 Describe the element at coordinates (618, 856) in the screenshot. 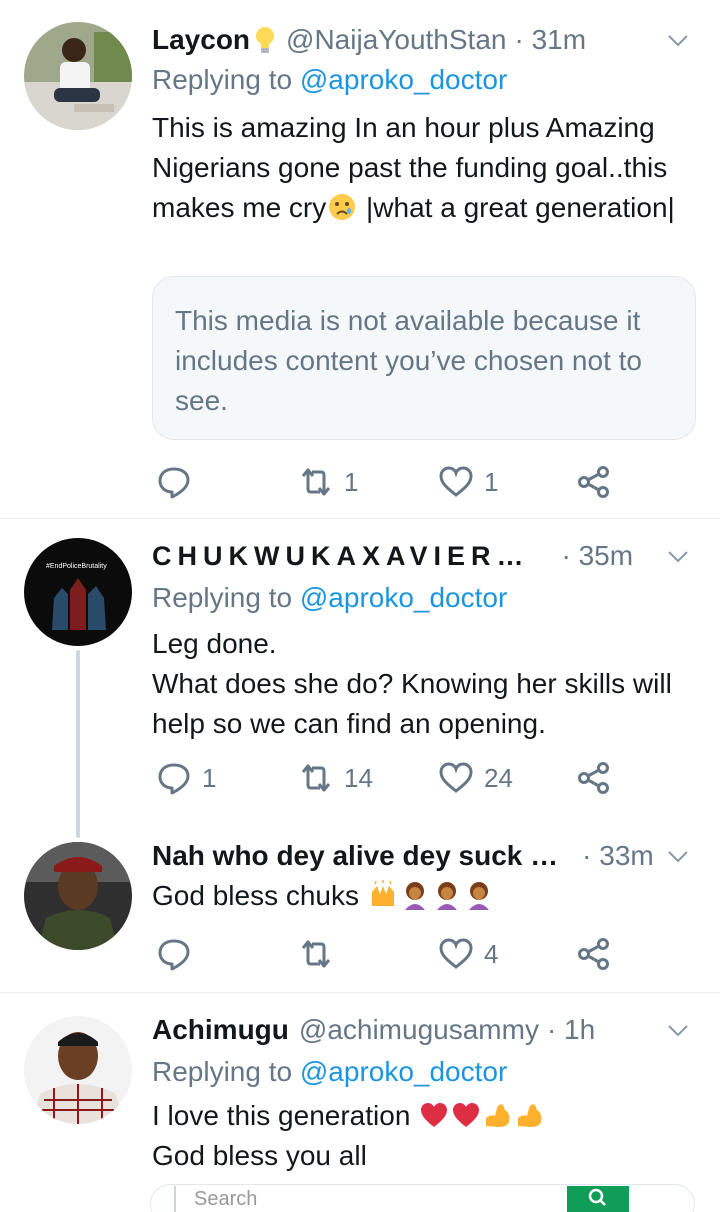

I see `timestamp: · 33m` at that location.